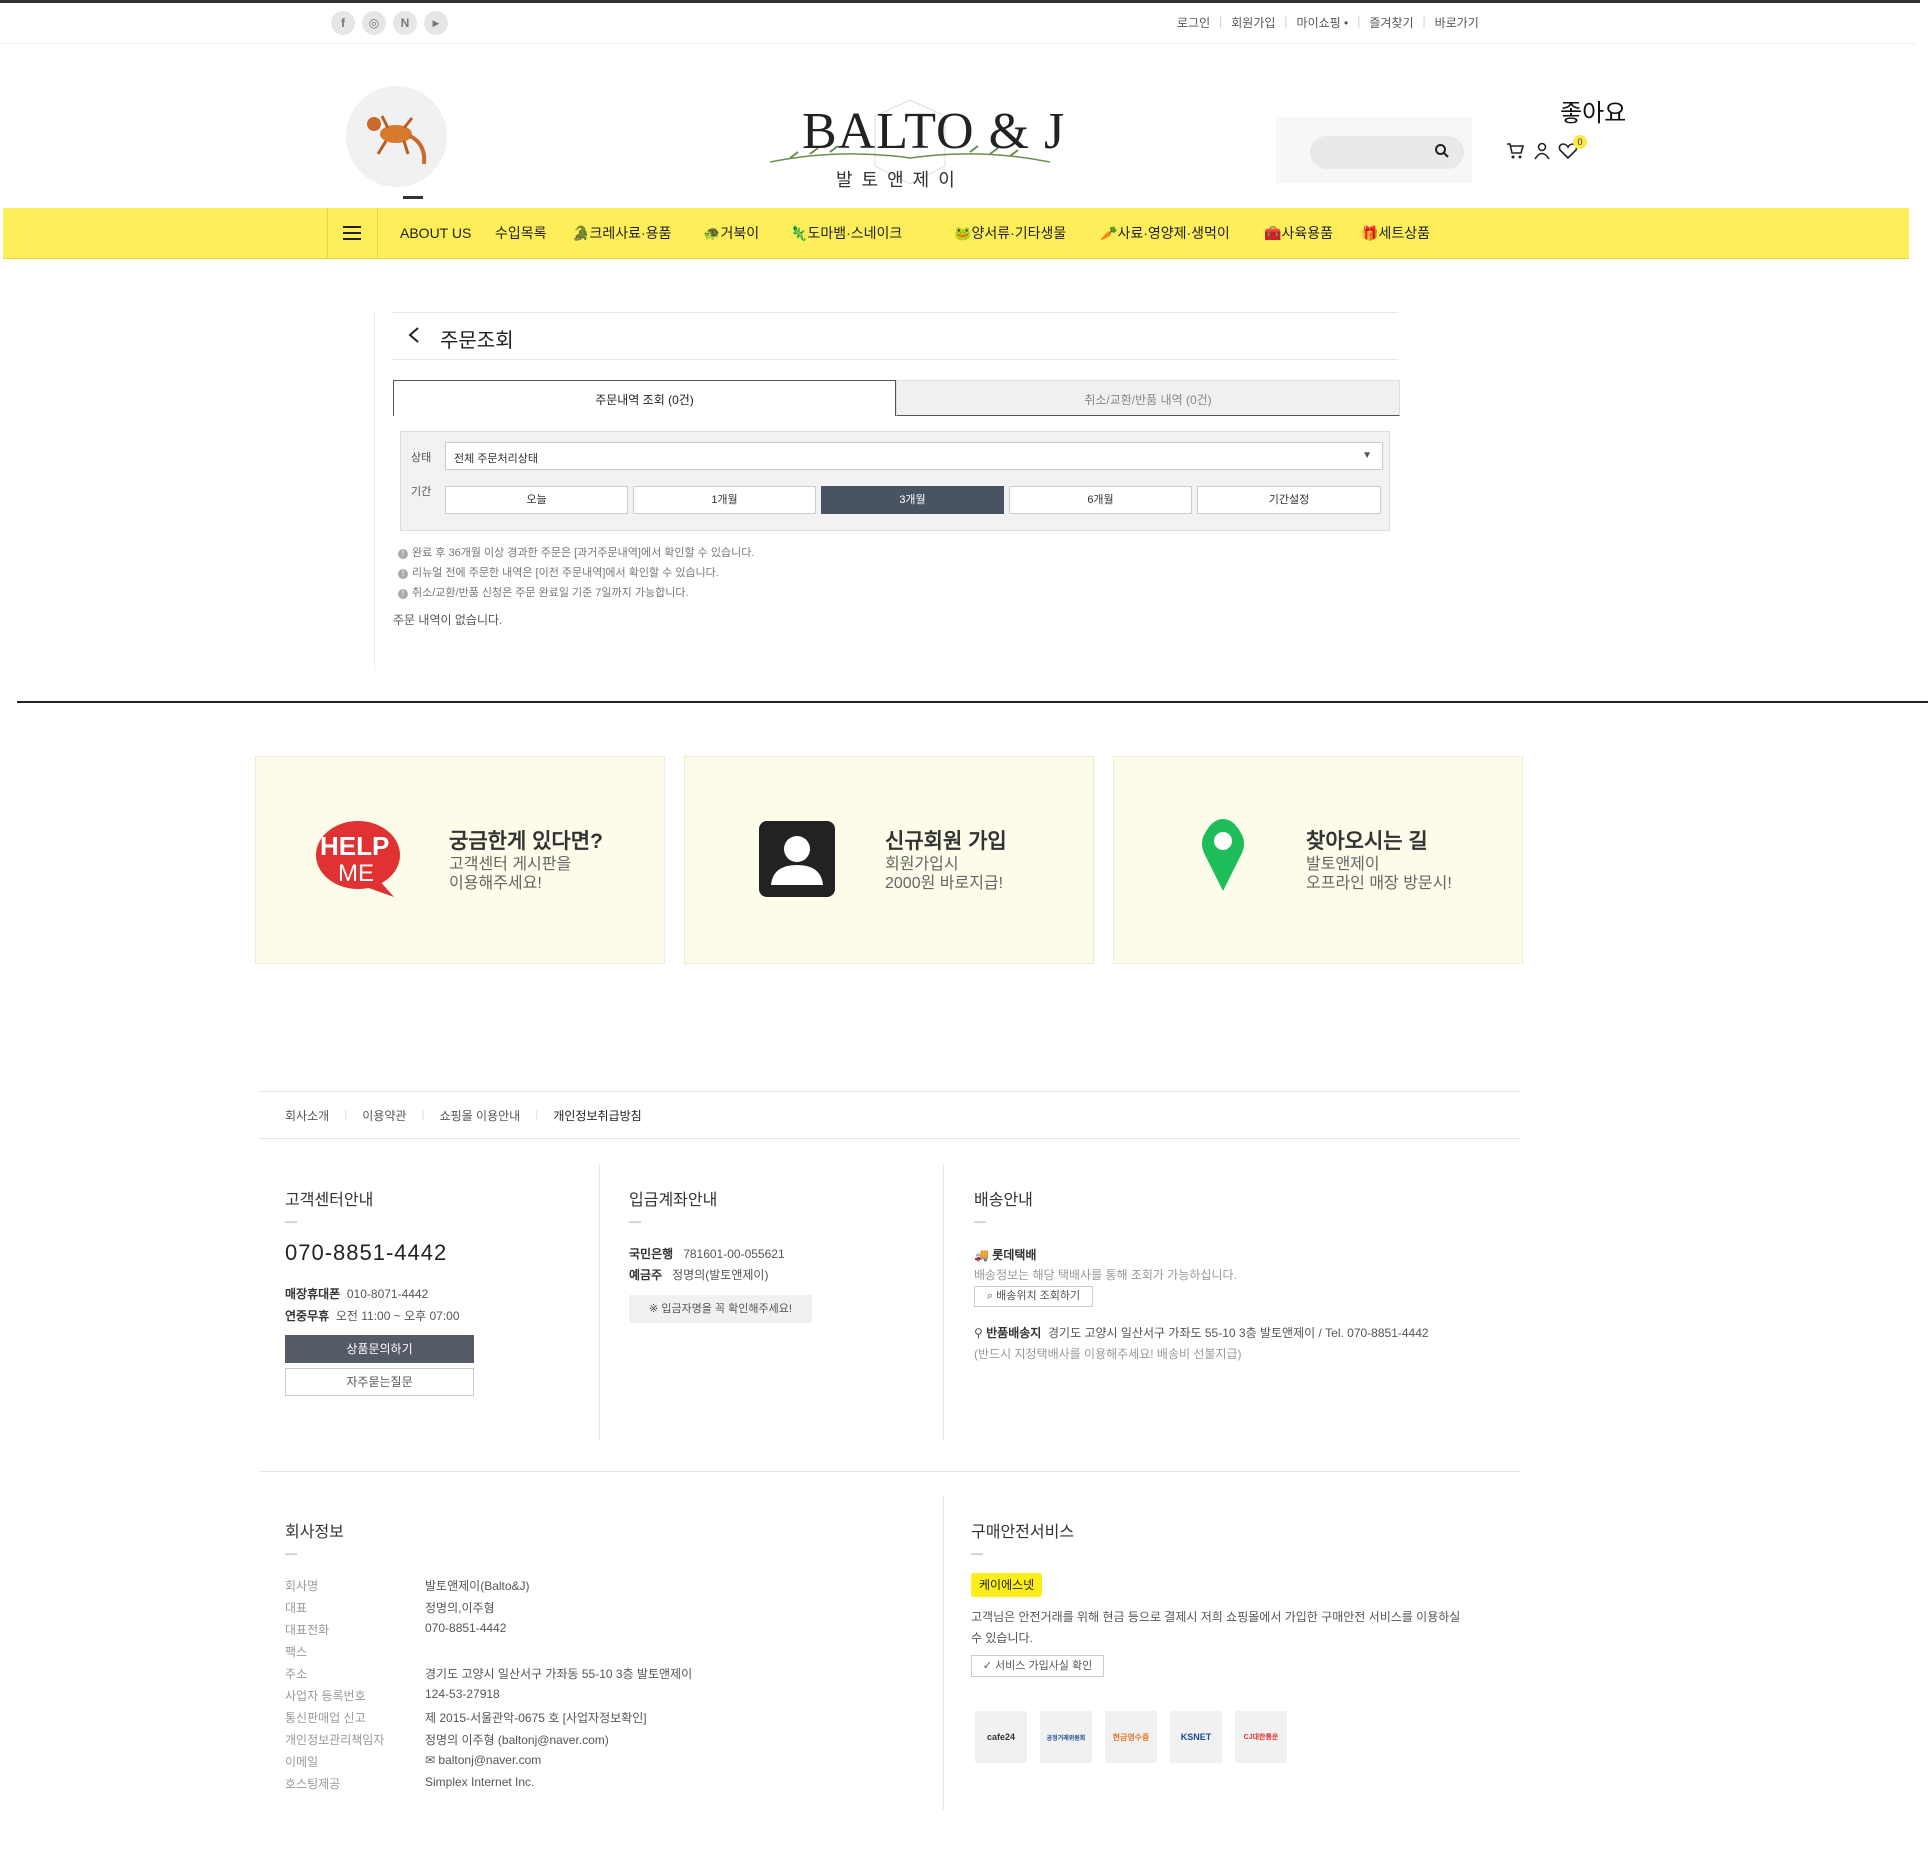 The image size is (1932, 1872). I want to click on company-row-label: 대표, so click(296, 1608).